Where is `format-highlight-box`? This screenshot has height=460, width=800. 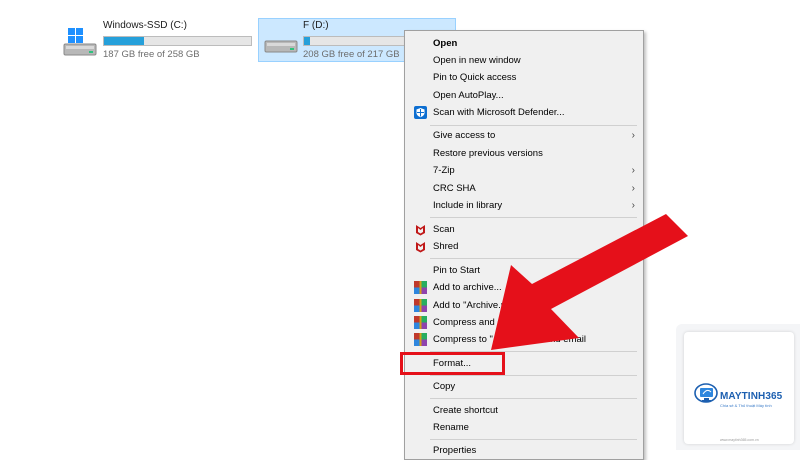 format-highlight-box is located at coordinates (452, 363).